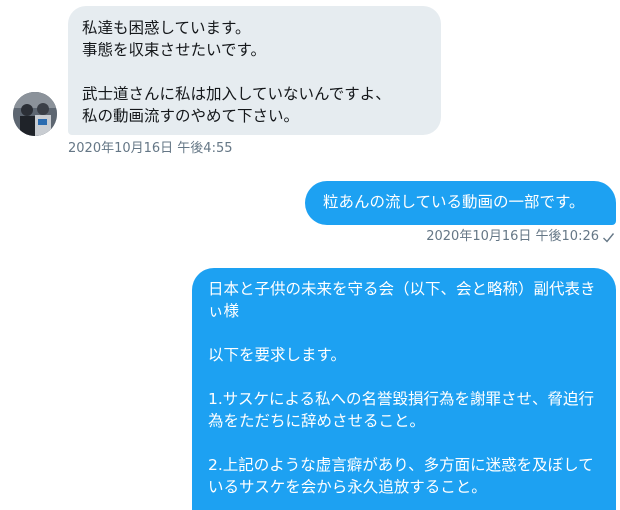 Image resolution: width=620 pixels, height=510 pixels. Describe the element at coordinates (460, 203) in the screenshot. I see `sent-message-bubble: 粒あんの流している動画の一部です。` at that location.